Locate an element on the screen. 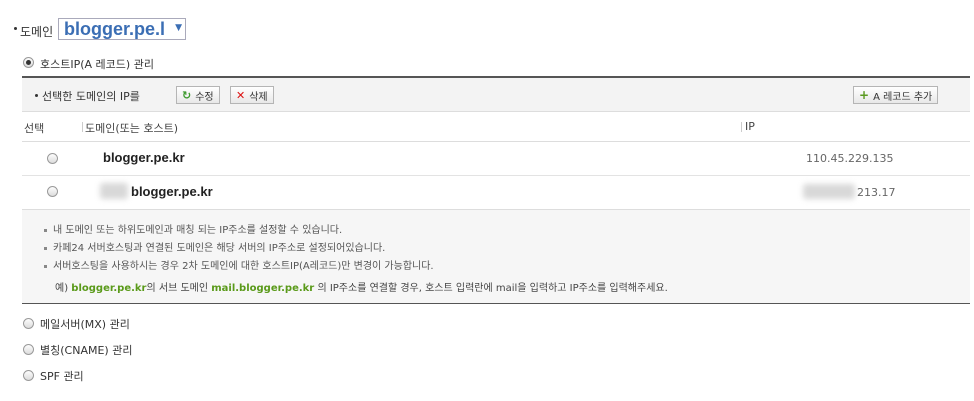  redacted-prefix is located at coordinates (114, 191).